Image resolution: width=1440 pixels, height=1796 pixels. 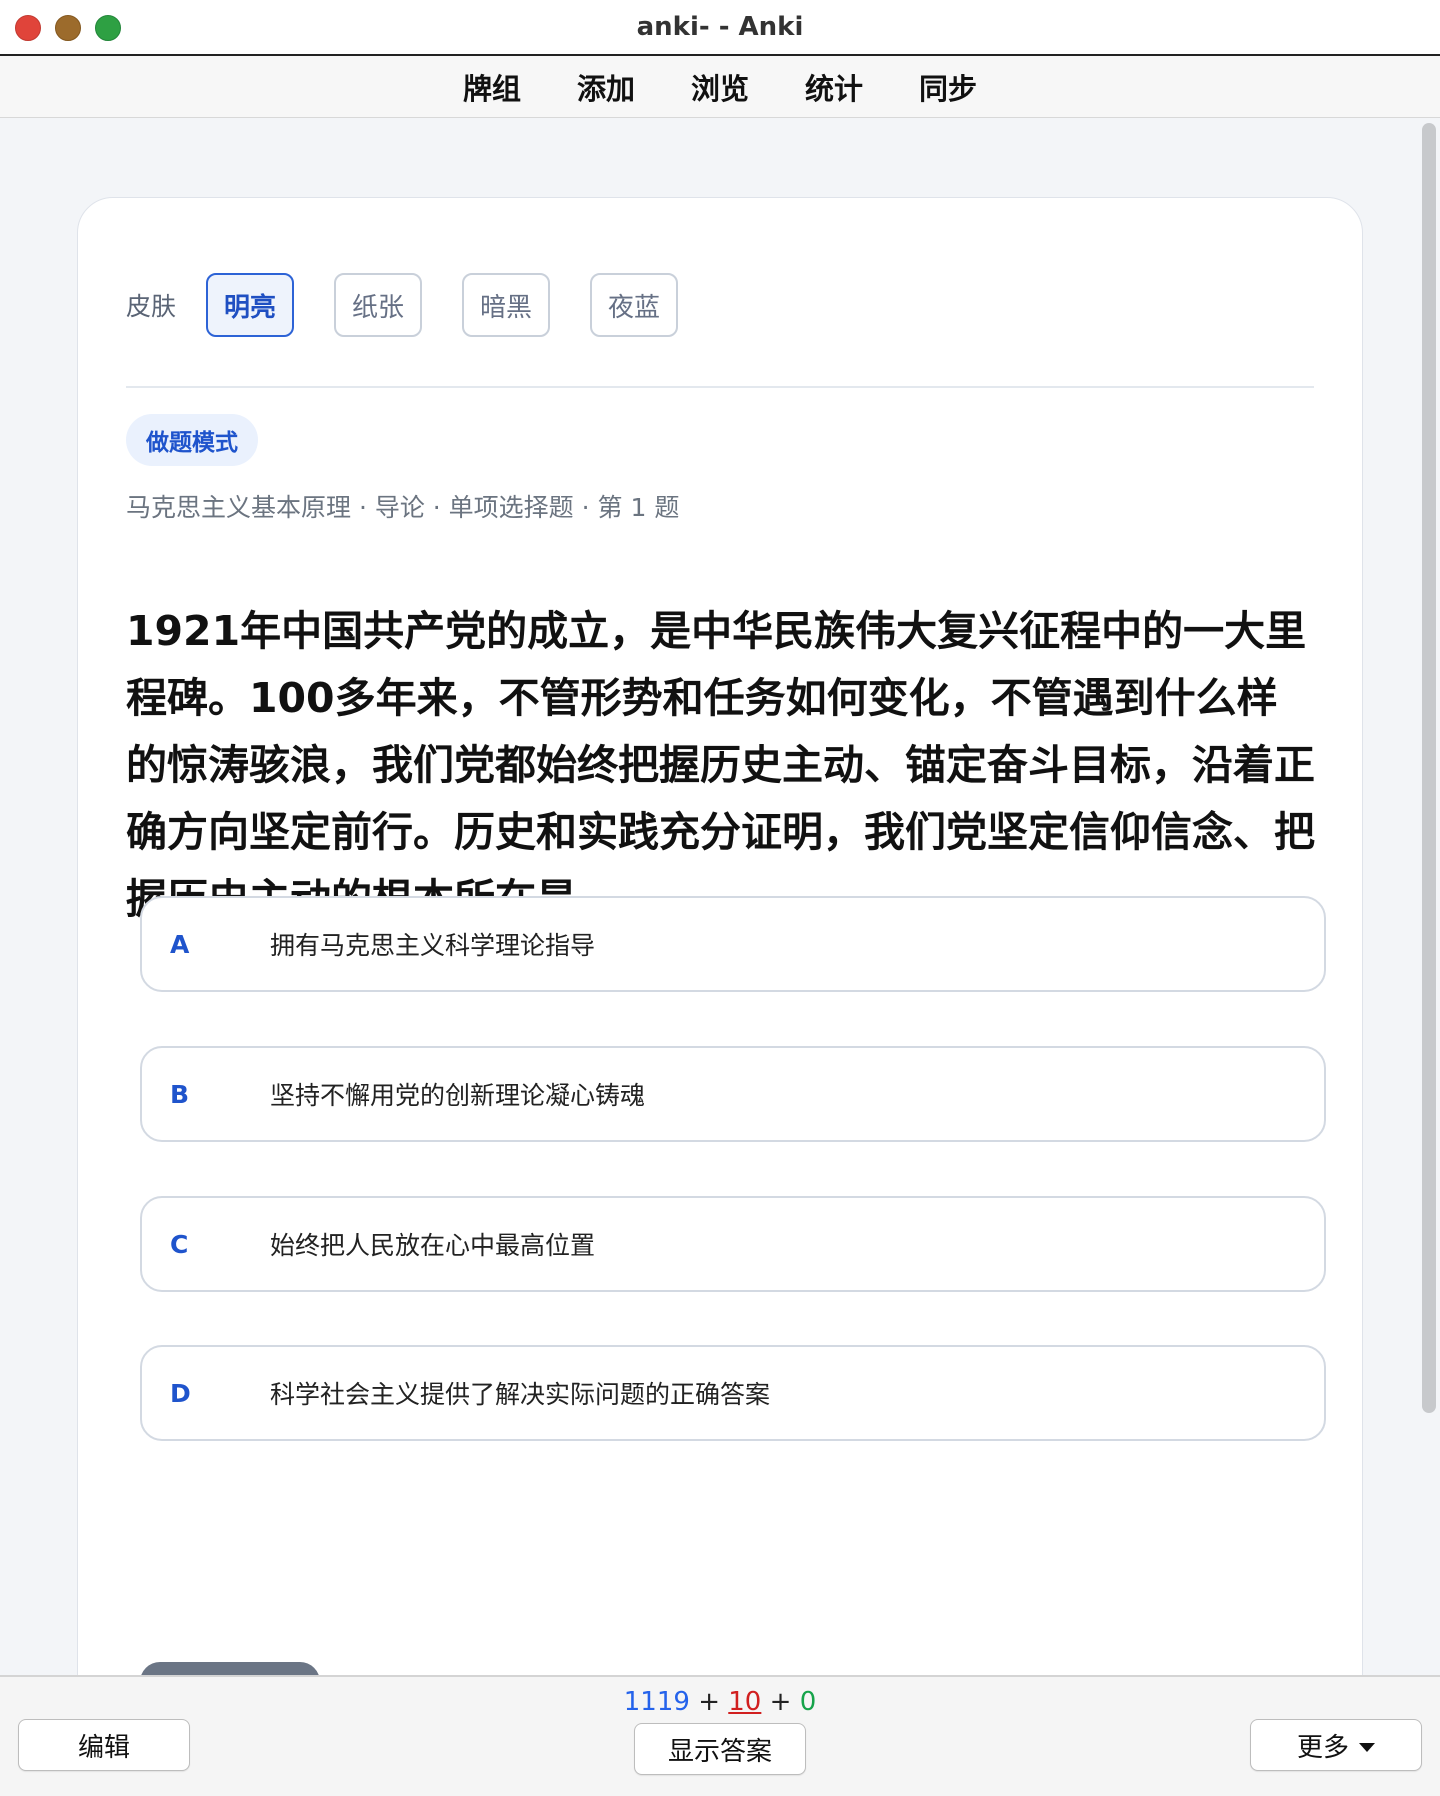 I want to click on more-label: 更多, so click(x=1322, y=1747).